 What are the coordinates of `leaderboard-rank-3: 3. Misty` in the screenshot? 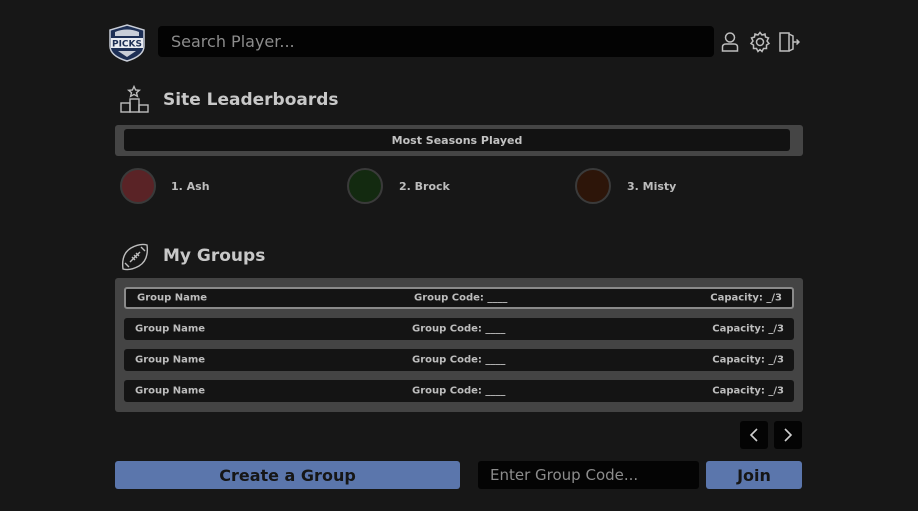 It's located at (651, 186).